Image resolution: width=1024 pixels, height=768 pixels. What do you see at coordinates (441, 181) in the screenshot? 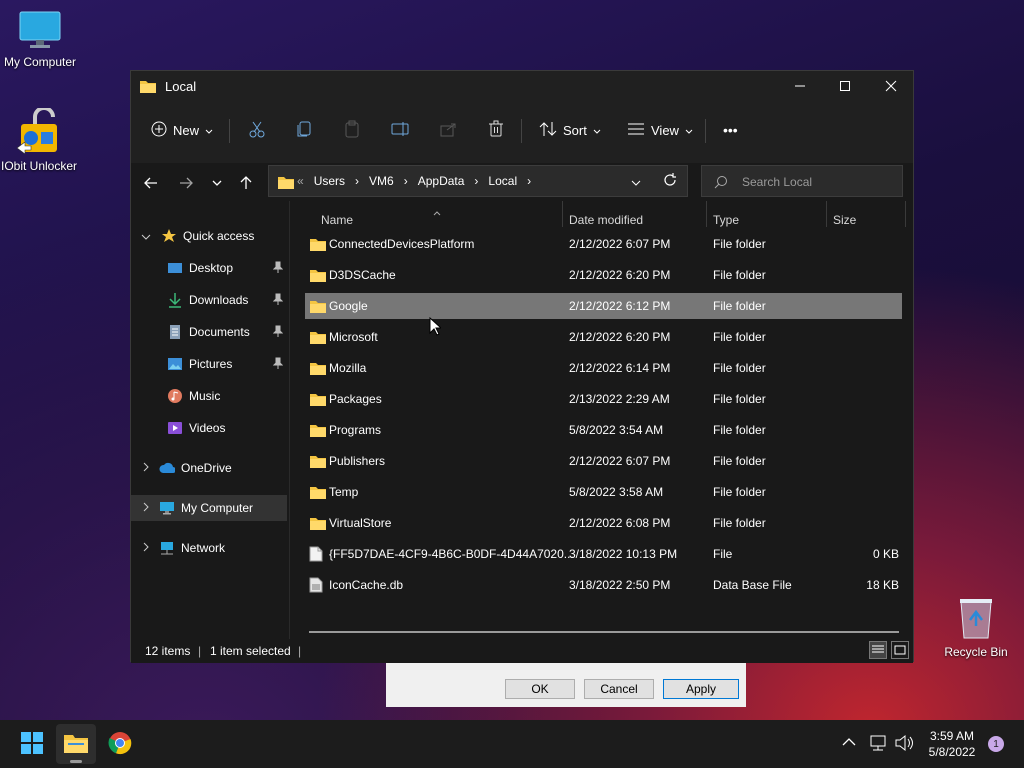
I see `breadcrumb-appdata: AppData` at bounding box center [441, 181].